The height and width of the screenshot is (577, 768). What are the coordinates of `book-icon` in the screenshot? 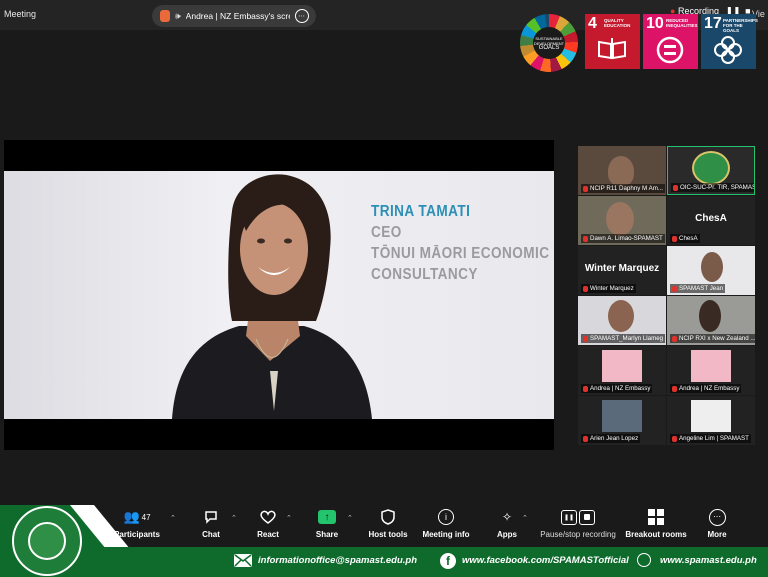 It's located at (612, 49).